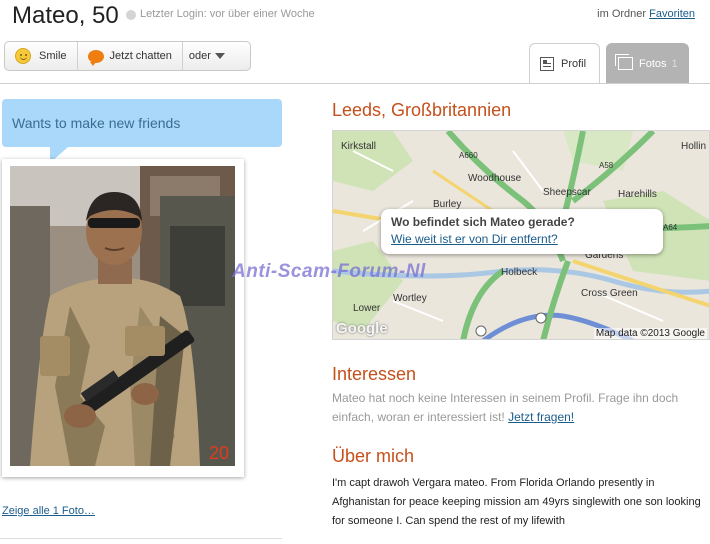 The height and width of the screenshot is (544, 710). I want to click on distance-link: Wie weit ist er von Dir entfernt?, so click(522, 239).